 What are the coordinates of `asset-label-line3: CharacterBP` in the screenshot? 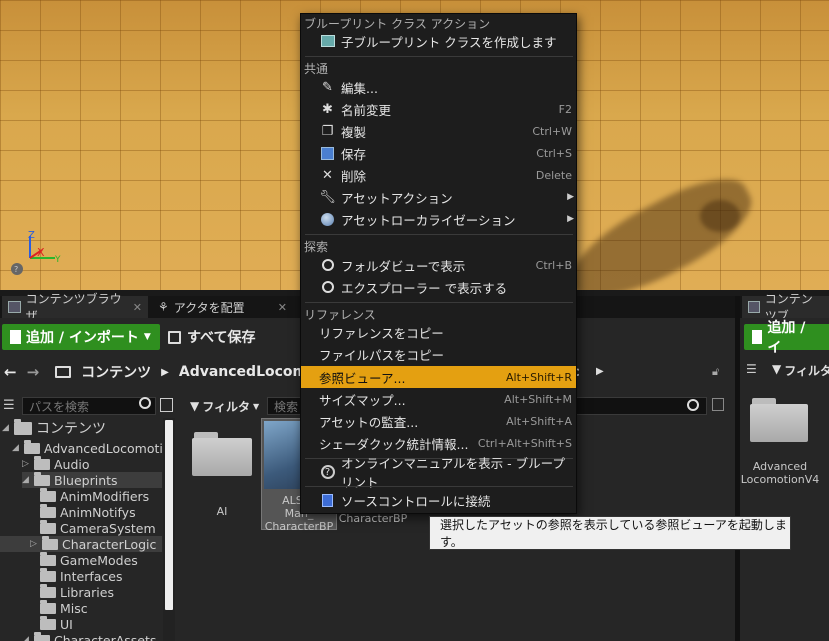 It's located at (299, 526).